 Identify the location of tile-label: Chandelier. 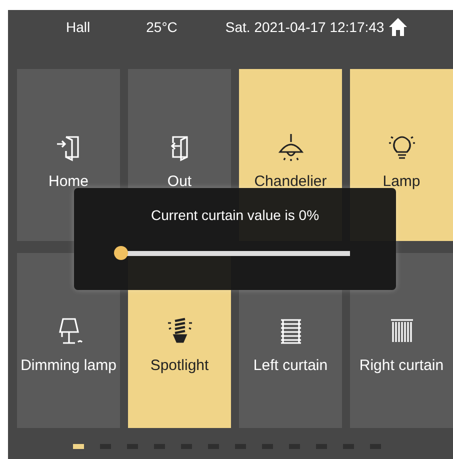
(290, 181).